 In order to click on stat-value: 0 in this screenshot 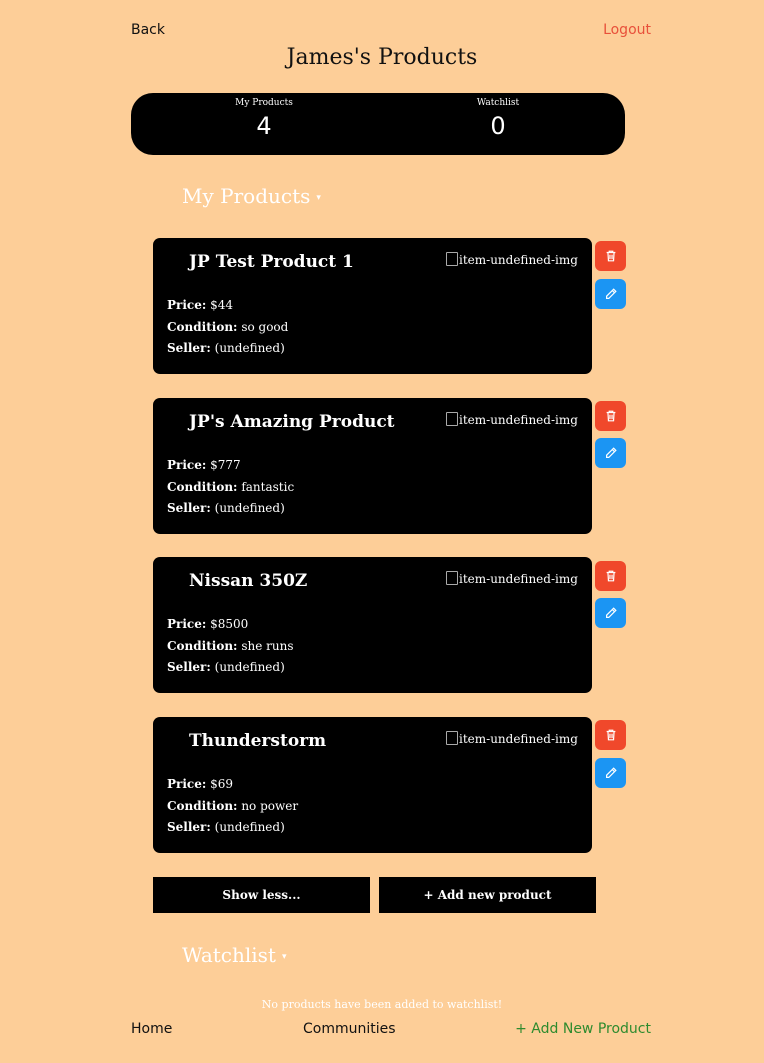, I will do `click(498, 126)`.